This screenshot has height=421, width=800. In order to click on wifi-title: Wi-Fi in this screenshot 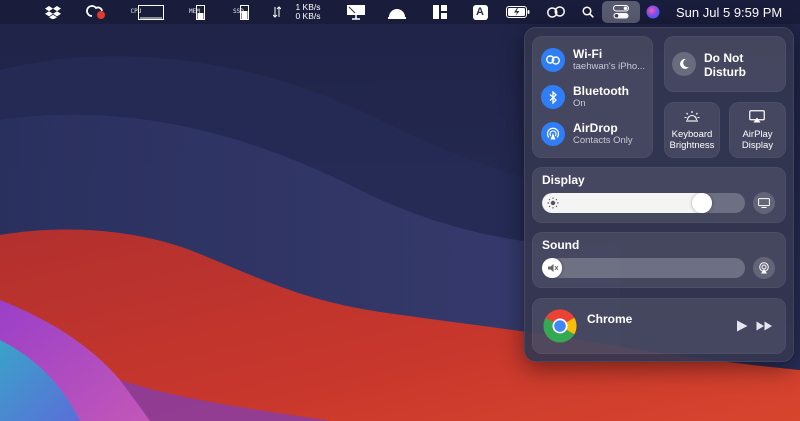, I will do `click(588, 54)`.